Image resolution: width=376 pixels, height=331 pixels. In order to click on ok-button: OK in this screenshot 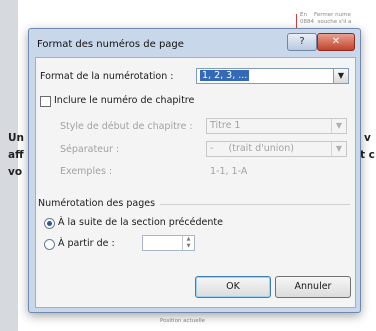, I will do `click(233, 287)`.